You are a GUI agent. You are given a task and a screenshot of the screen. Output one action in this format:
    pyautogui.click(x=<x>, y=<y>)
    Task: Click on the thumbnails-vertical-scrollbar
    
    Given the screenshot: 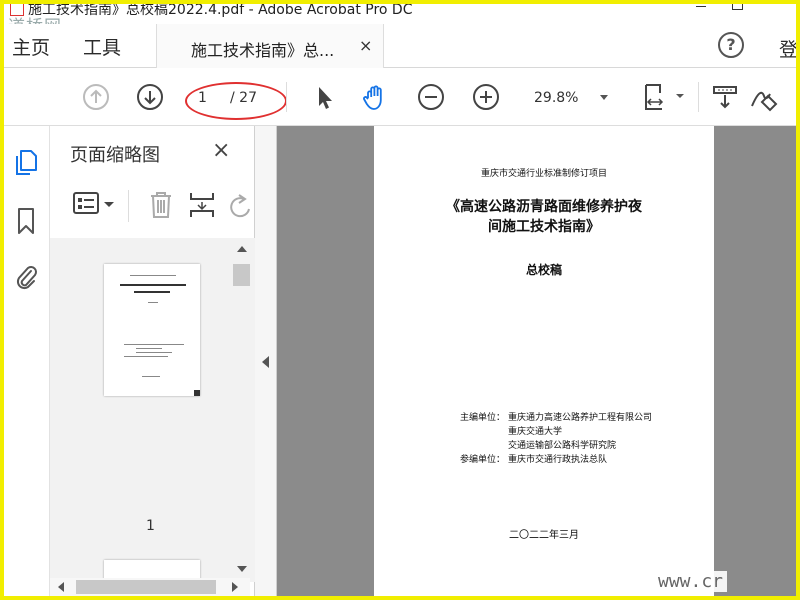 What is the action you would take?
    pyautogui.click(x=241, y=410)
    